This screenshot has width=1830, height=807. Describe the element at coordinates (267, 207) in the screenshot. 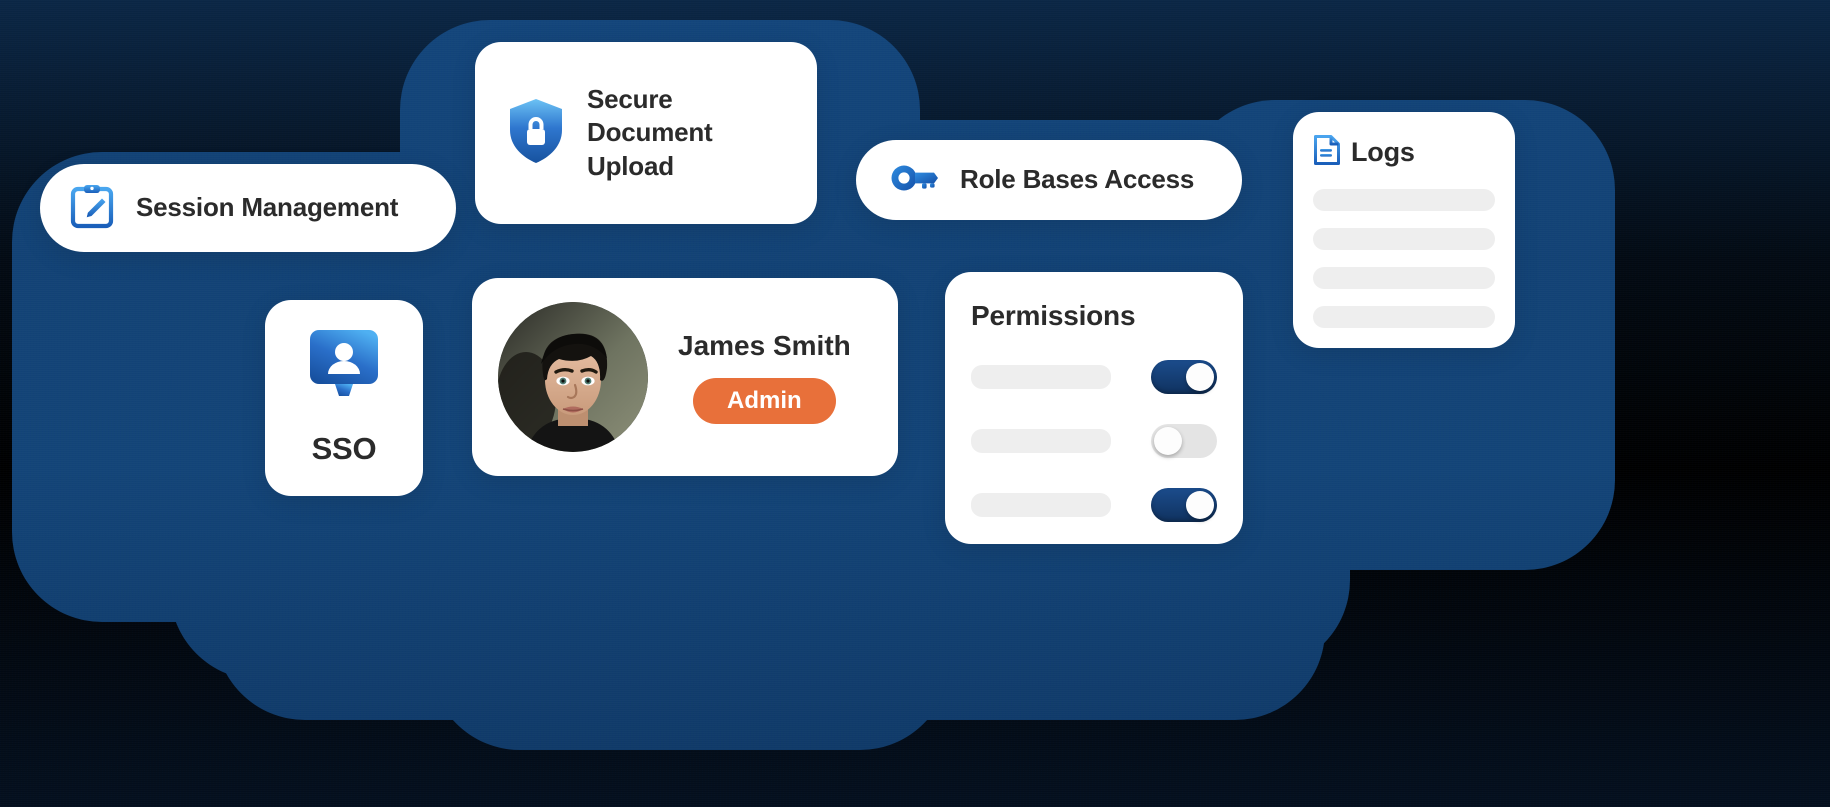

I see `session-management-label: Session Management` at that location.